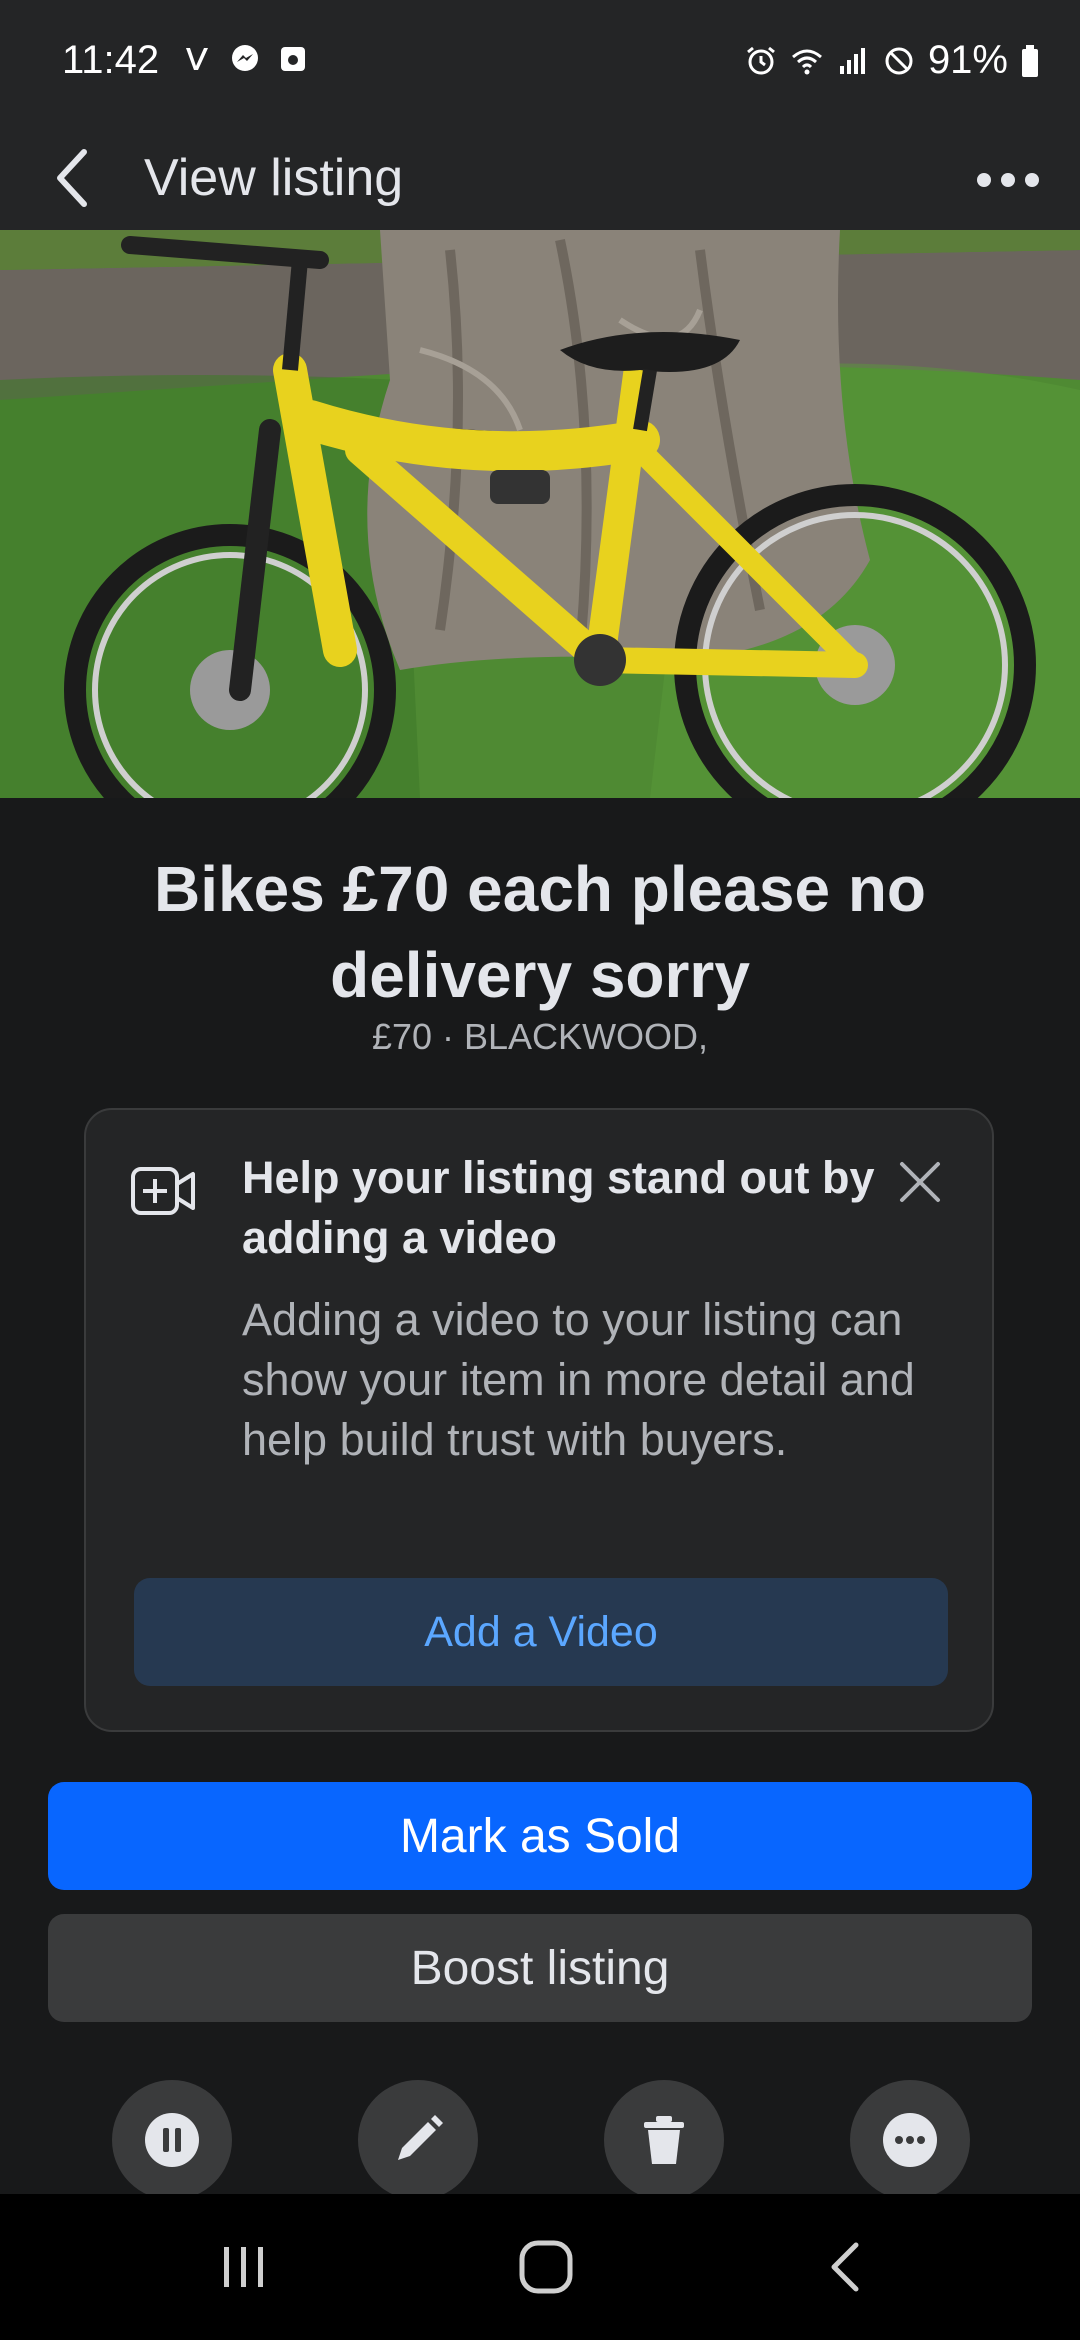  I want to click on recent-apps-button, so click(244, 2267).